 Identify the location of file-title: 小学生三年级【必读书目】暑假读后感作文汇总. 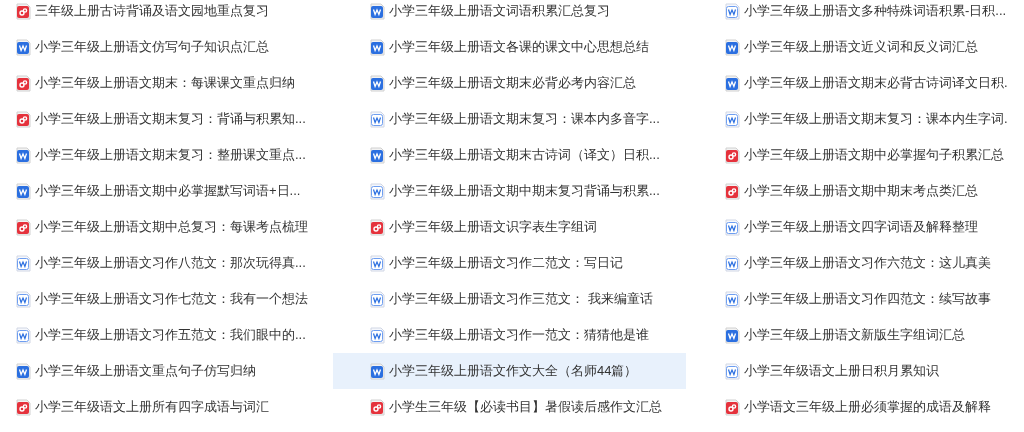
(525, 407).